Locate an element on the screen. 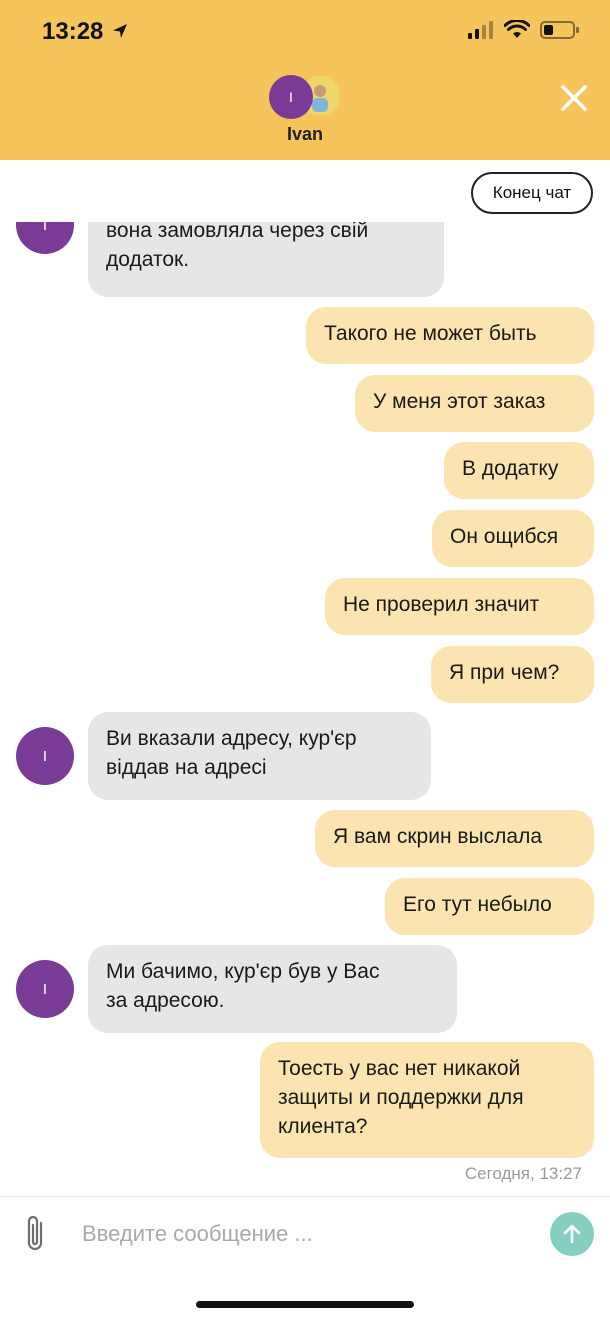  message-line: вона замовляла через свій is located at coordinates (237, 232).